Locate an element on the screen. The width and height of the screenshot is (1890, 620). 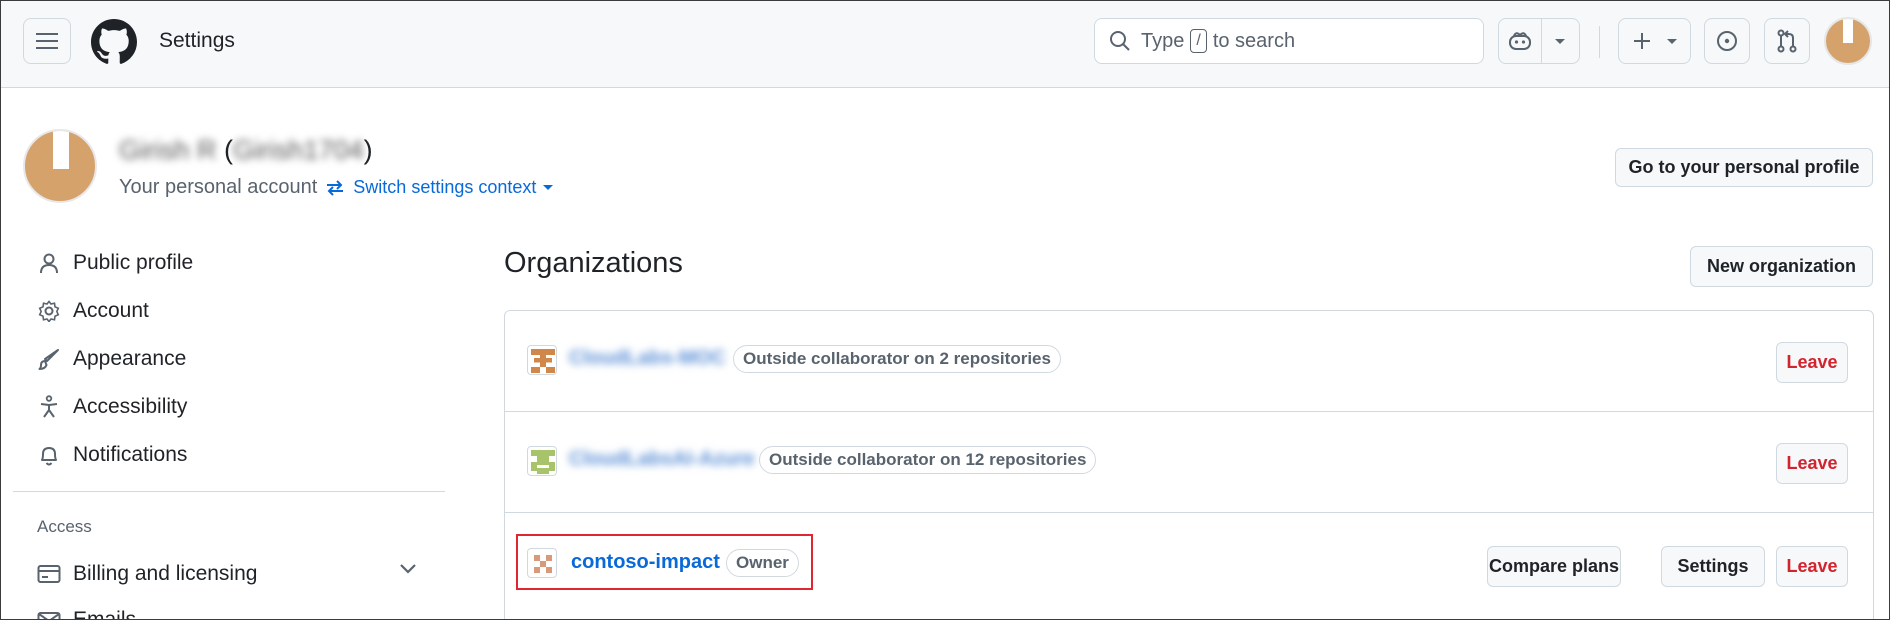
sidebar-item-accessibility: Accessibility is located at coordinates (112, 407).